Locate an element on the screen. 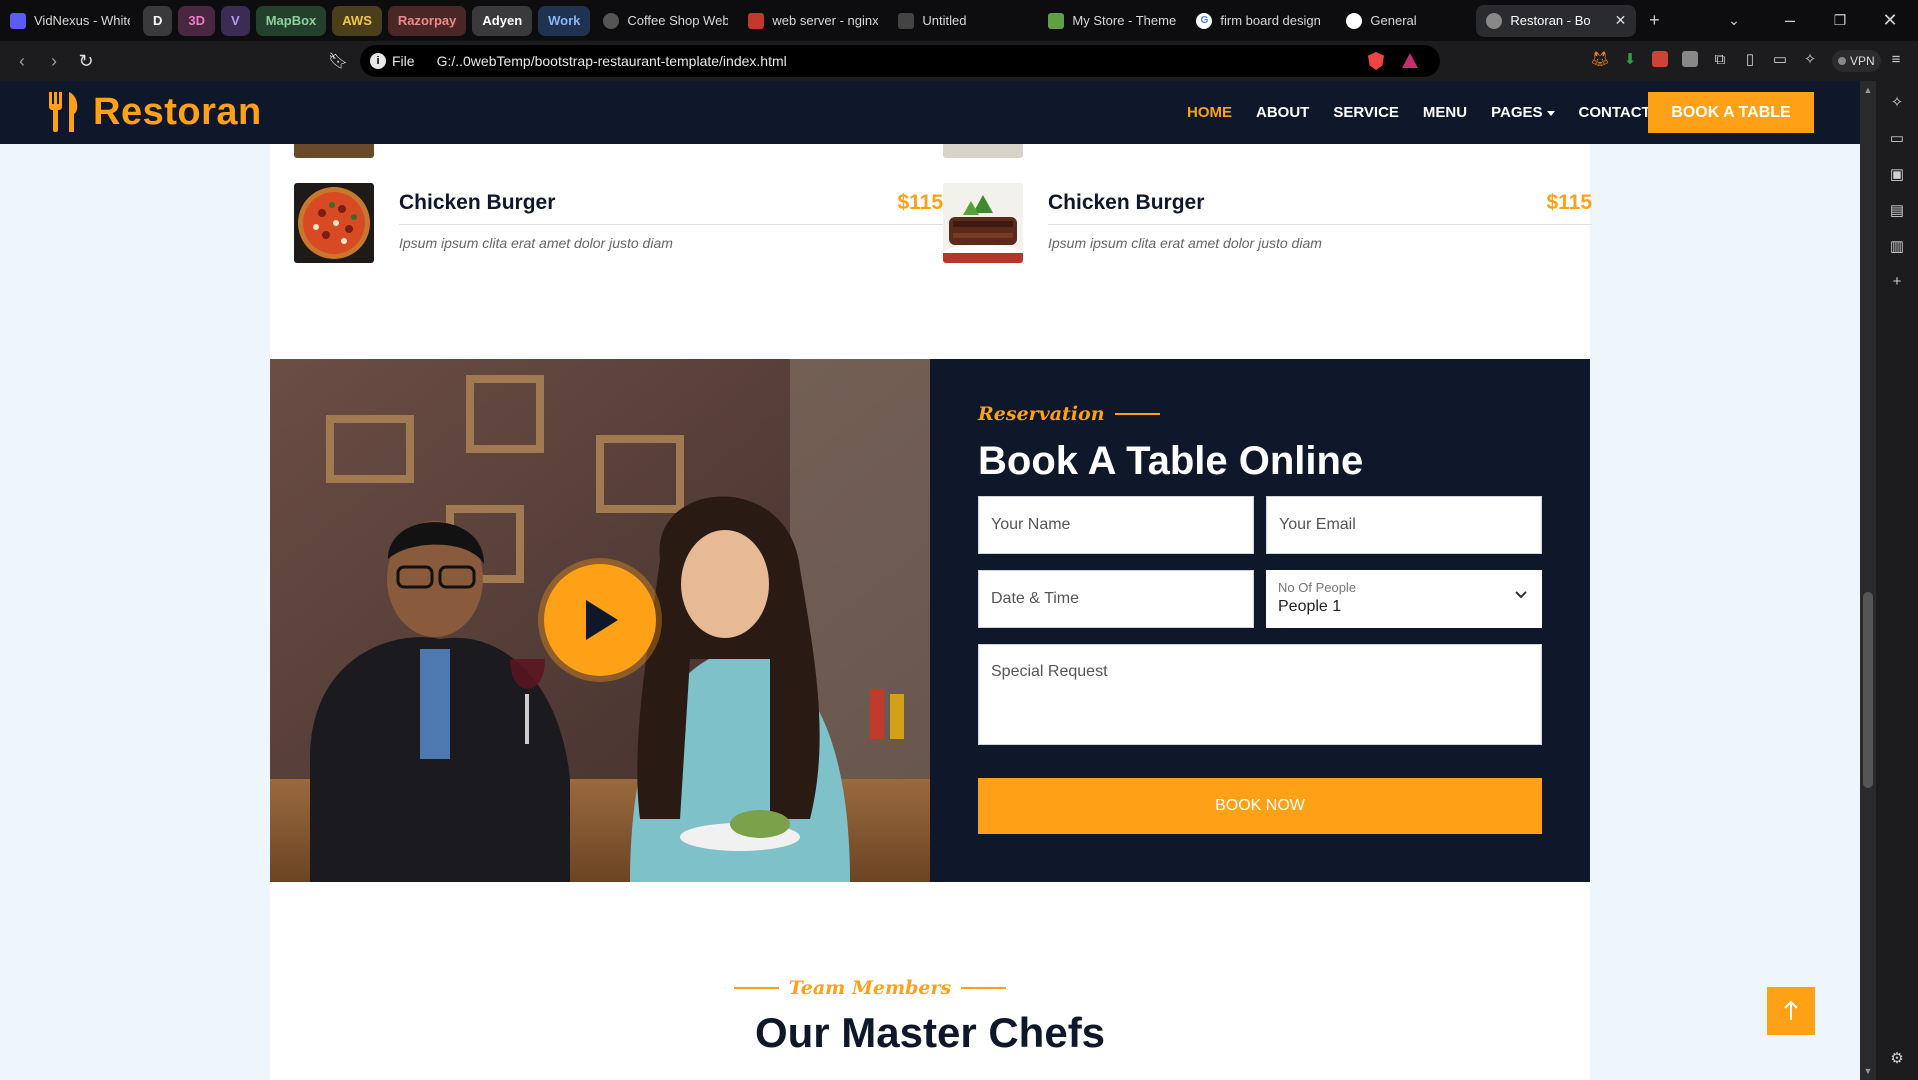 This screenshot has height=1080, width=1918. wallet-side-icon: ▣ is located at coordinates (1897, 174).